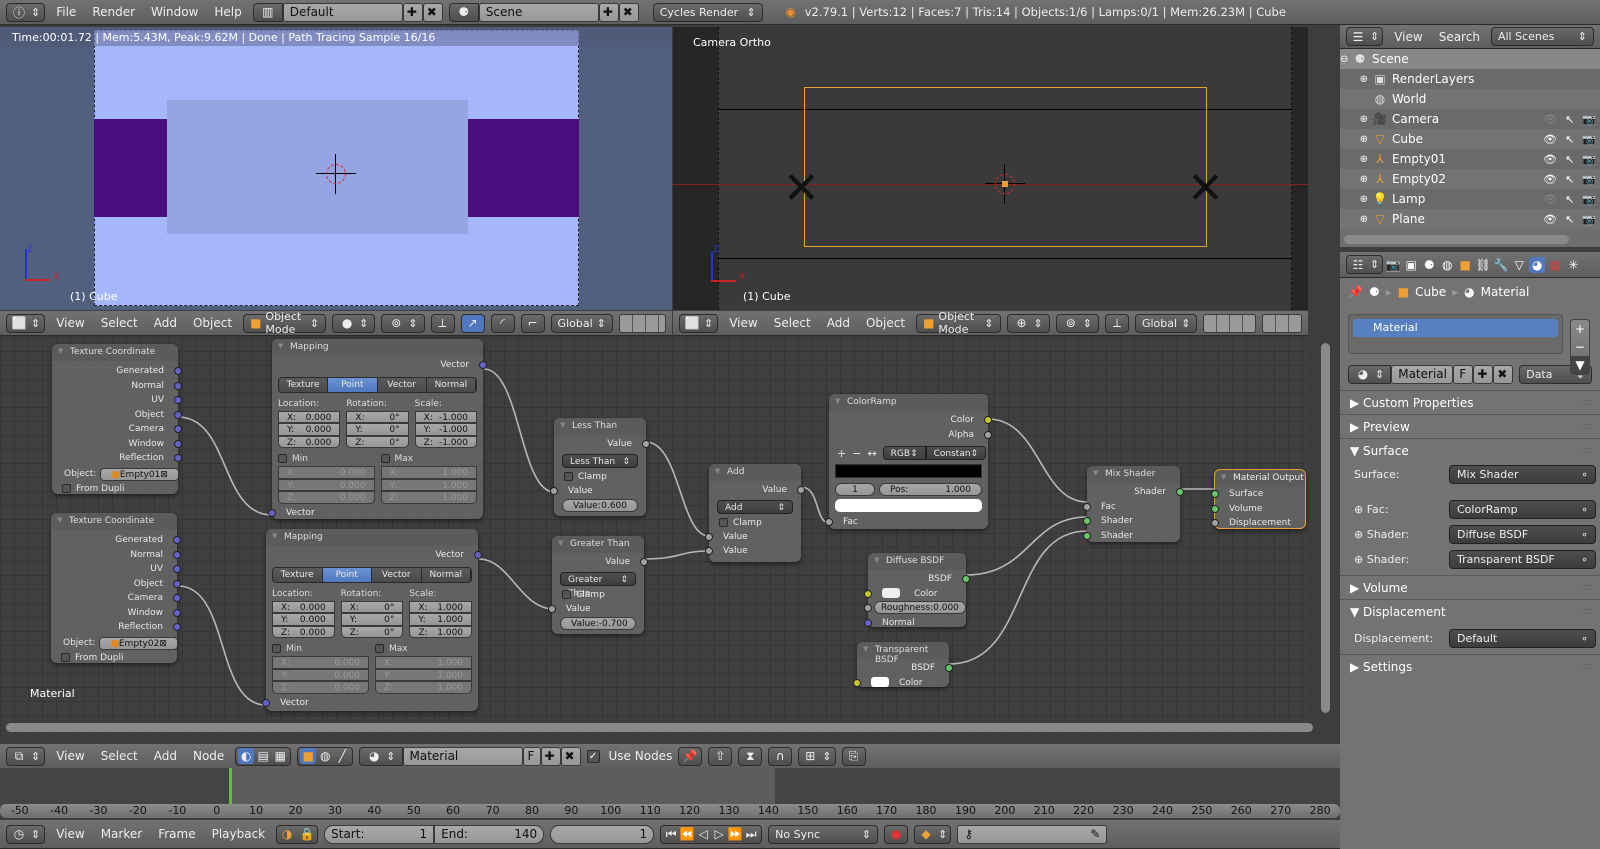 The width and height of the screenshot is (1600, 849). Describe the element at coordinates (838, 323) in the screenshot. I see `menu-add: Add` at that location.